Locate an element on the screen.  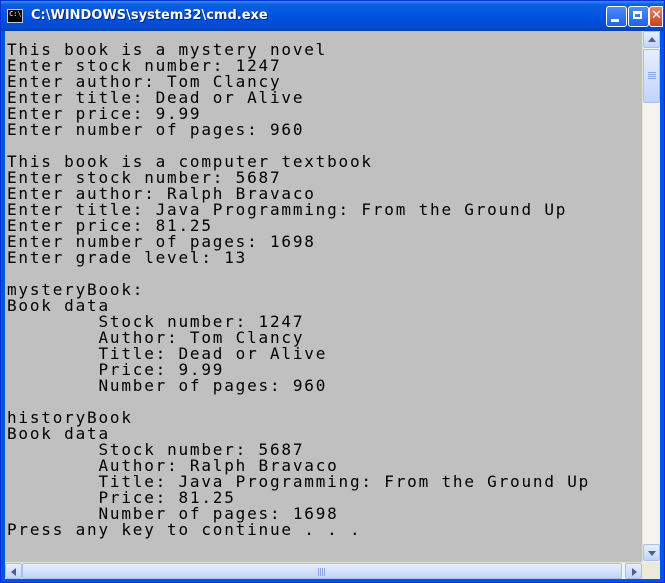
cmd-icon-text: C:\ is located at coordinates (15, 14).